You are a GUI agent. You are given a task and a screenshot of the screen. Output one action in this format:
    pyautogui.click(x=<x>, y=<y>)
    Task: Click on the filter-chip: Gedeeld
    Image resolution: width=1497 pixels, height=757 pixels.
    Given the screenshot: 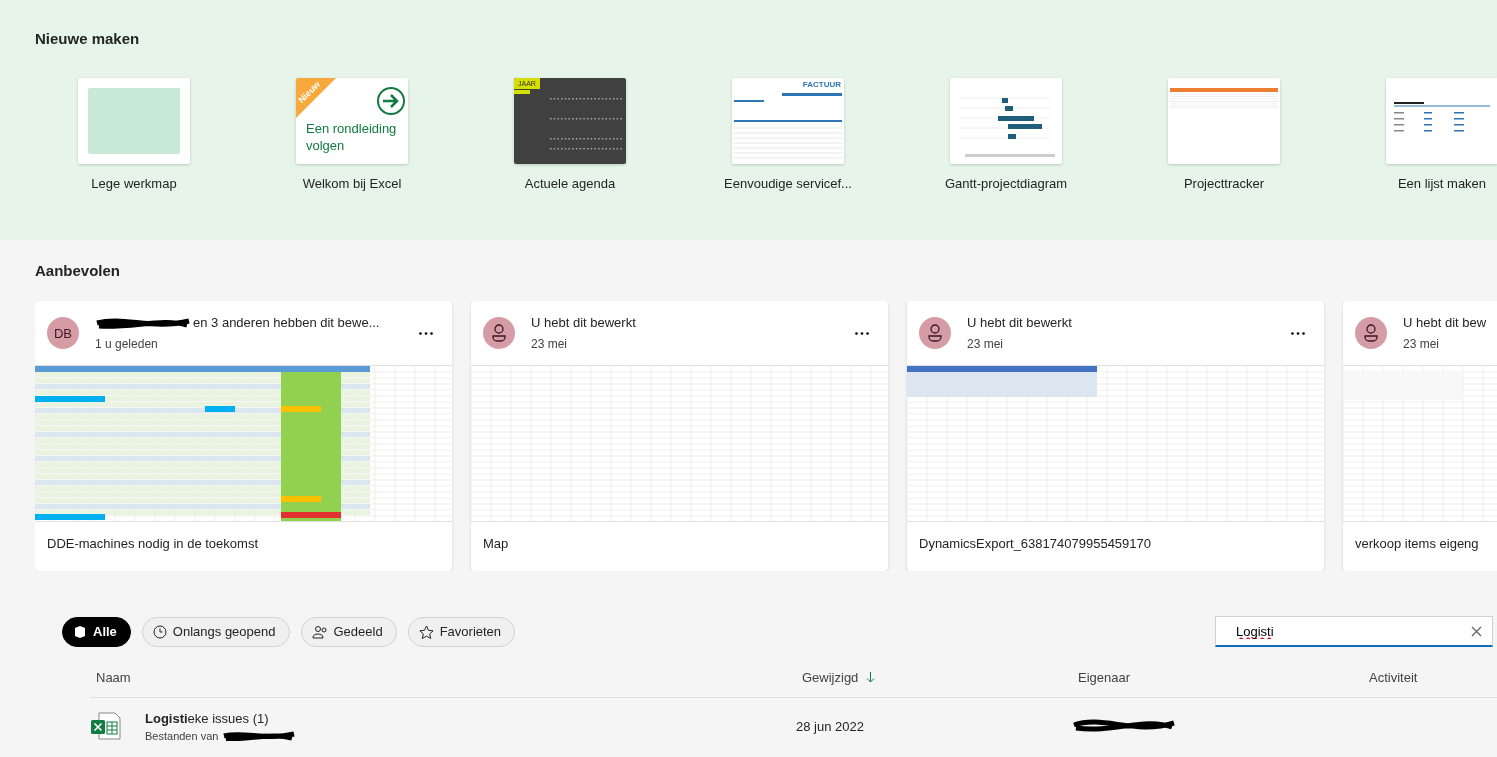 What is the action you would take?
    pyautogui.click(x=348, y=631)
    